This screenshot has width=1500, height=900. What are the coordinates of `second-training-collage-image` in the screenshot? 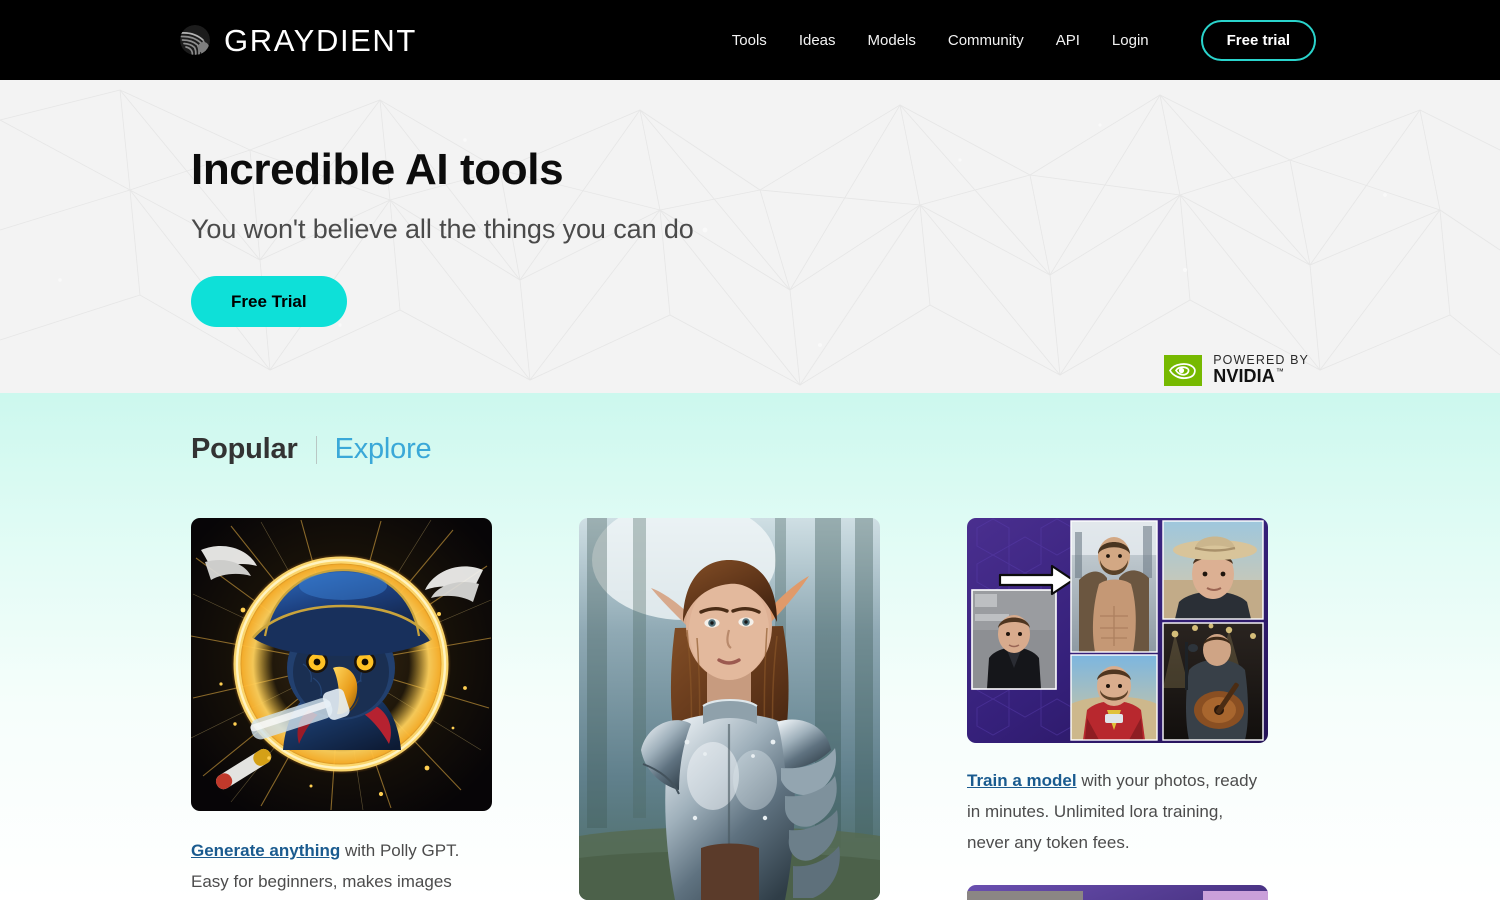 It's located at (1117, 892).